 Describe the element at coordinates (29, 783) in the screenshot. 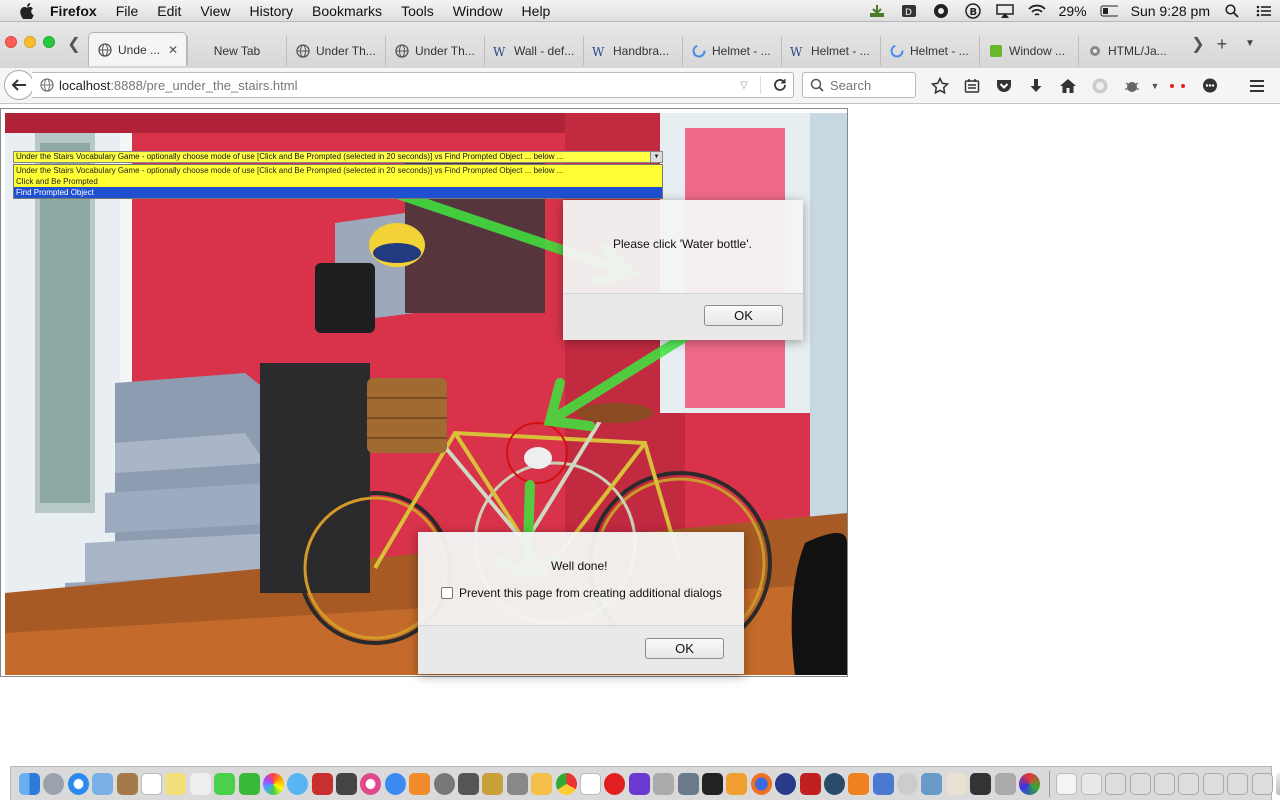

I see `finder-icon` at that location.